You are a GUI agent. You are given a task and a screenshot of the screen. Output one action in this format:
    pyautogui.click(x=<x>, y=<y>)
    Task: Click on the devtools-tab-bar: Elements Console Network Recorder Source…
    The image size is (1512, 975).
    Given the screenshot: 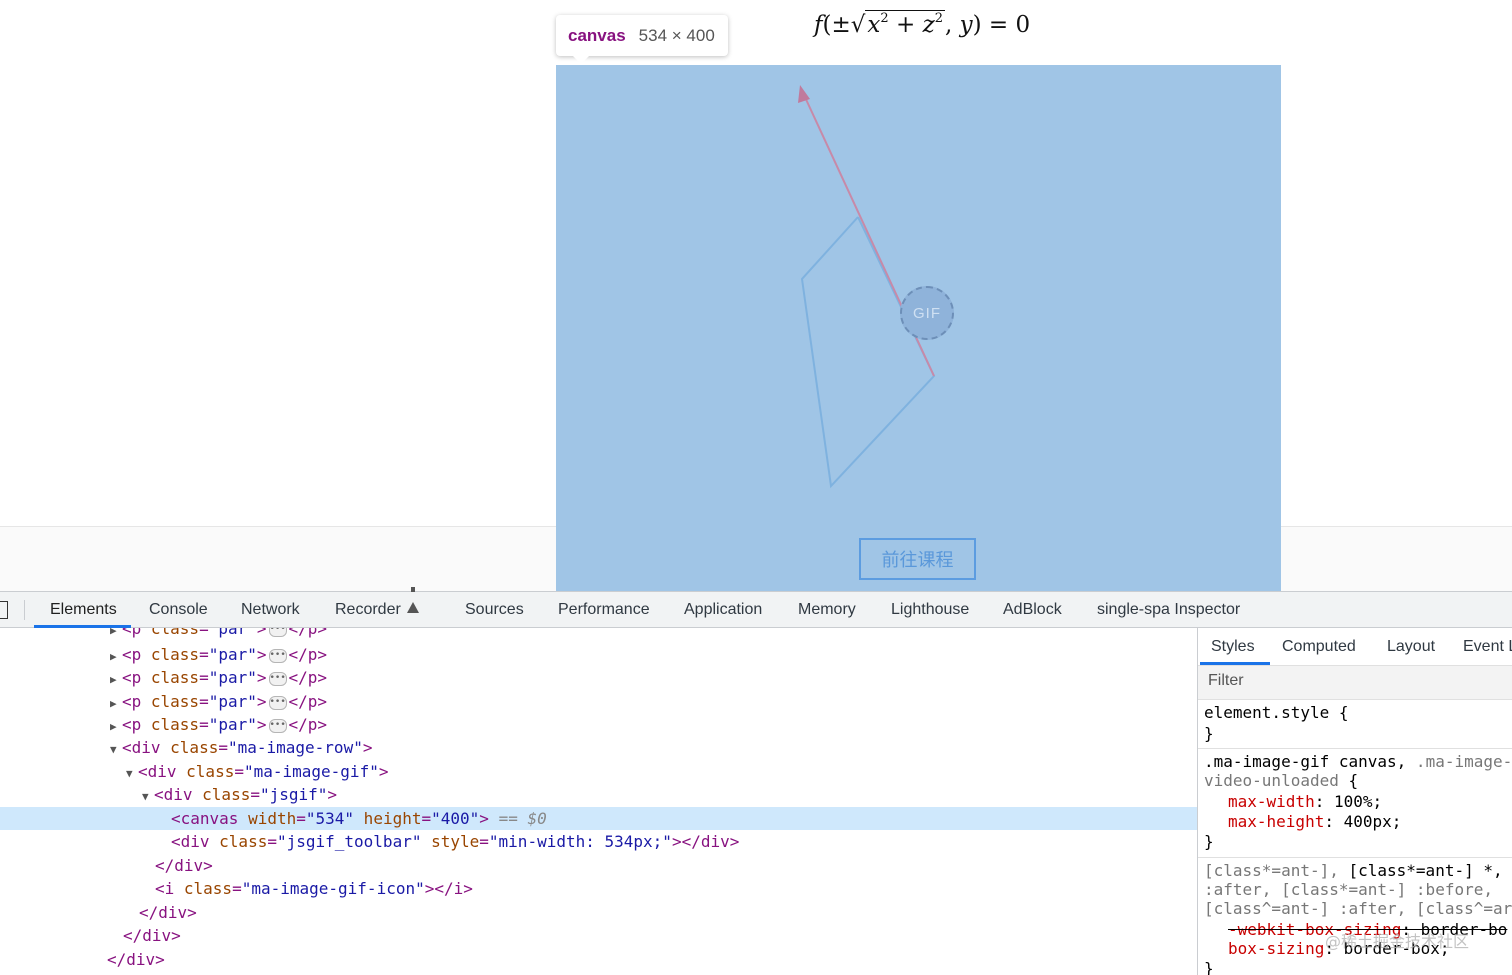 What is the action you would take?
    pyautogui.click(x=756, y=607)
    